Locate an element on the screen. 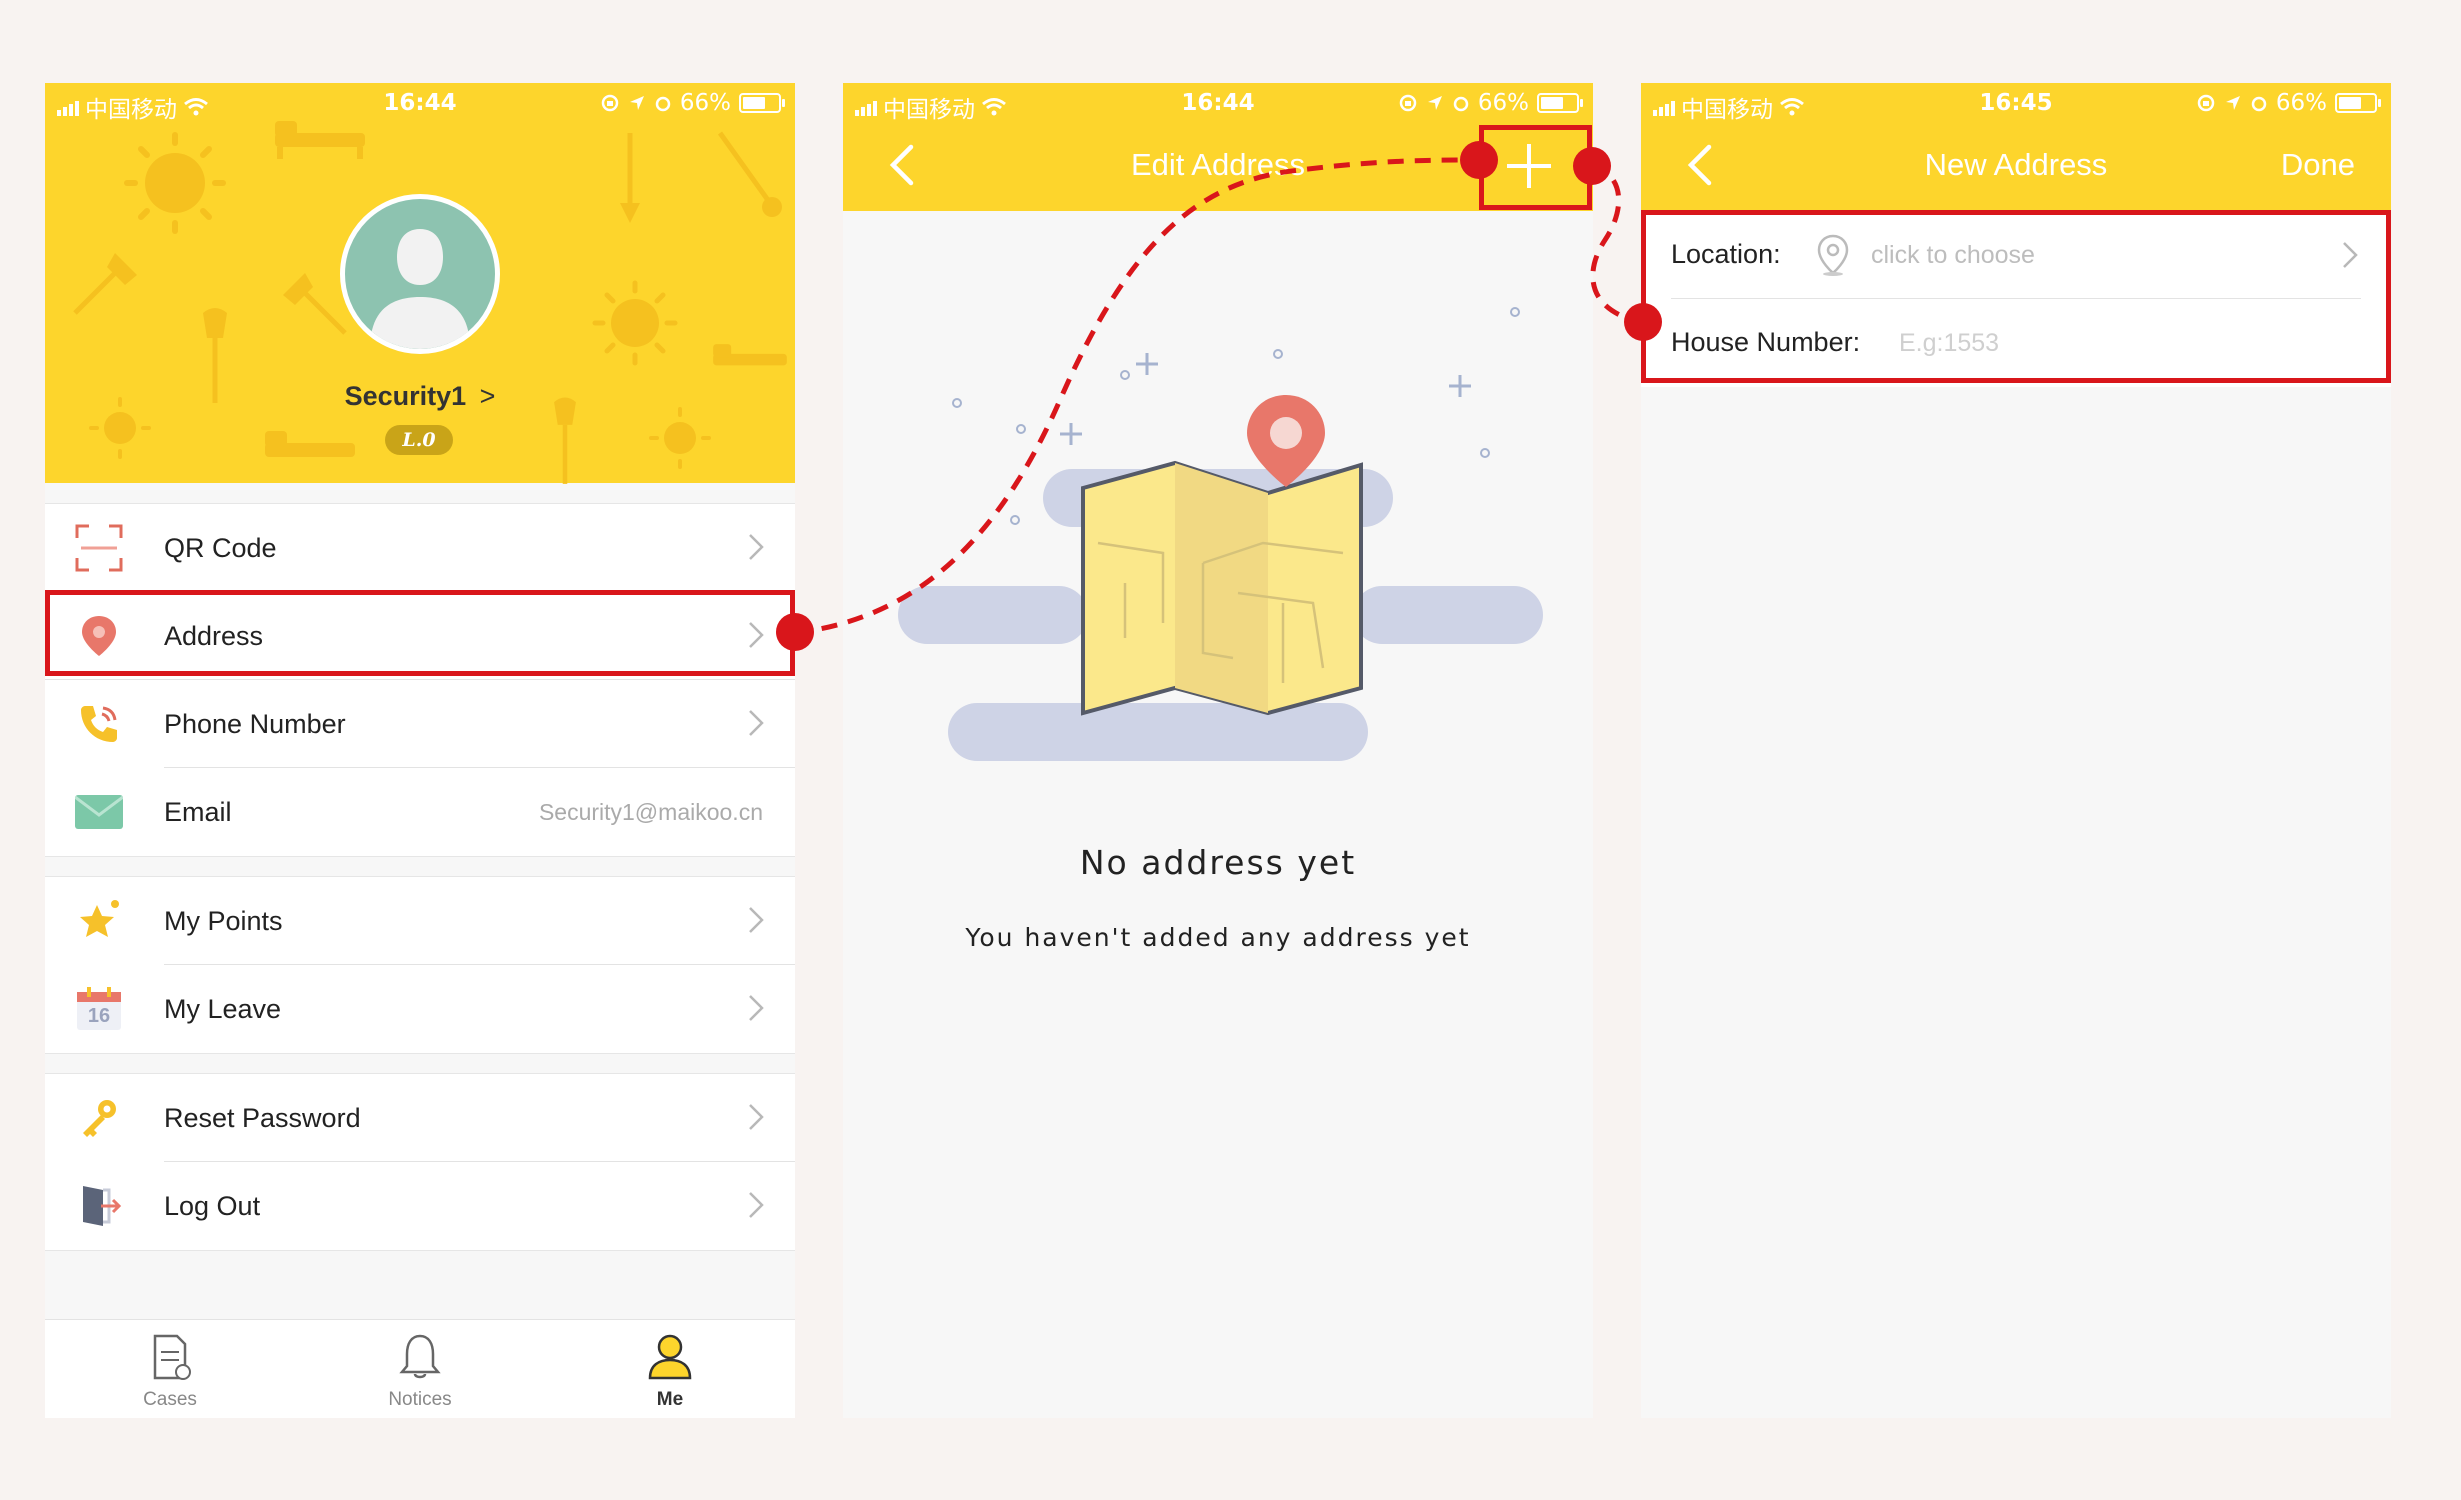 This screenshot has height=1500, width=2461. profile-header: 中国移动 16:44 66% Security1 > L.0 is located at coordinates (420, 283).